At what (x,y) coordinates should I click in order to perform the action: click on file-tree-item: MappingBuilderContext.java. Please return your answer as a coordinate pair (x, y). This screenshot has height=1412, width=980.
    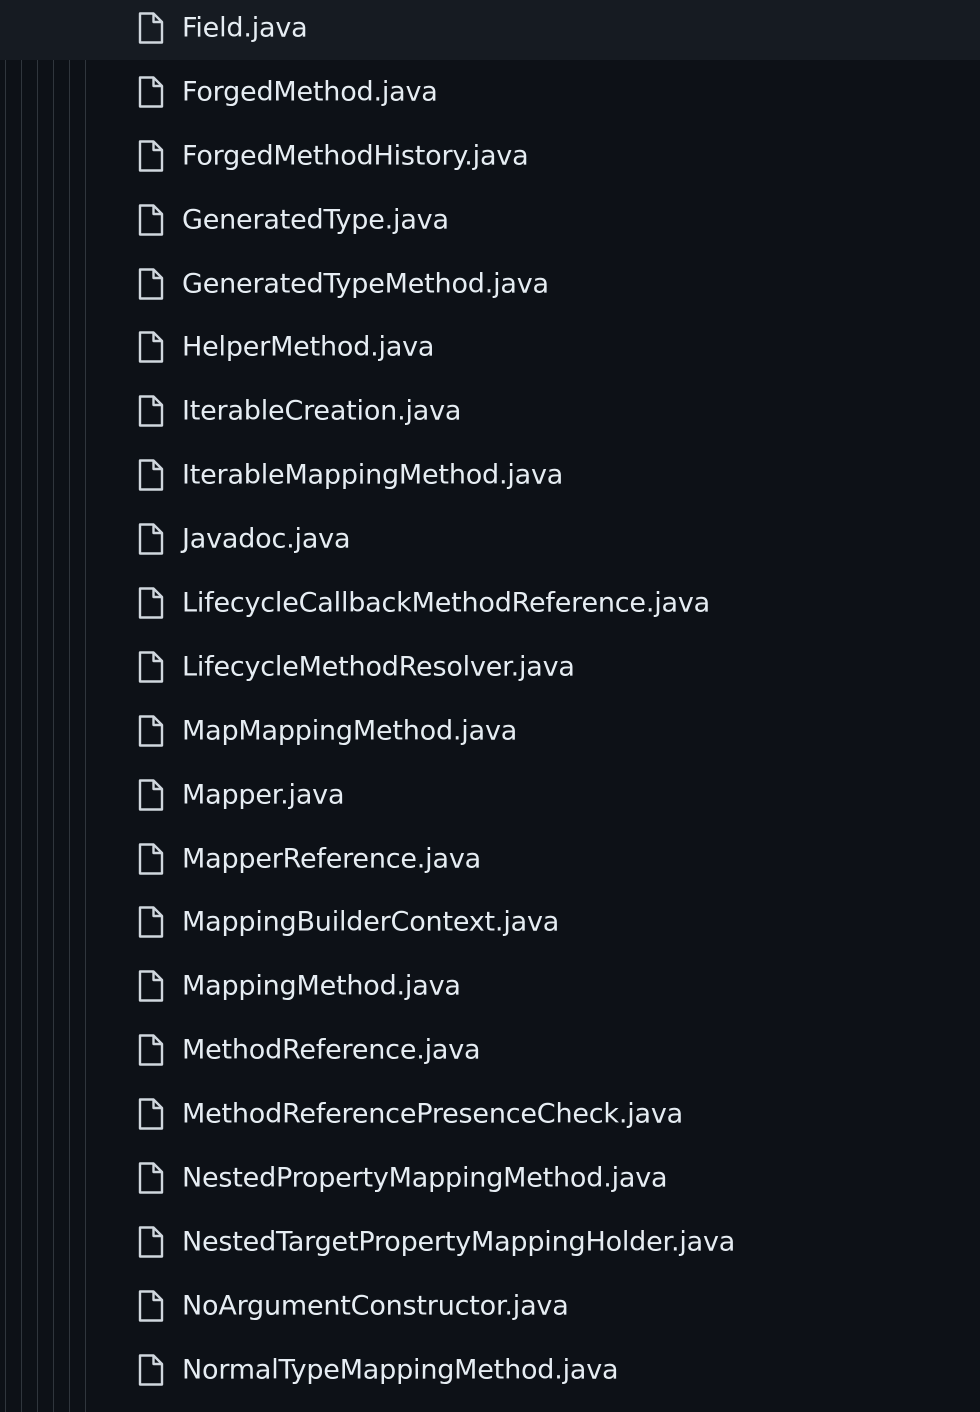
    Looking at the image, I should click on (490, 922).